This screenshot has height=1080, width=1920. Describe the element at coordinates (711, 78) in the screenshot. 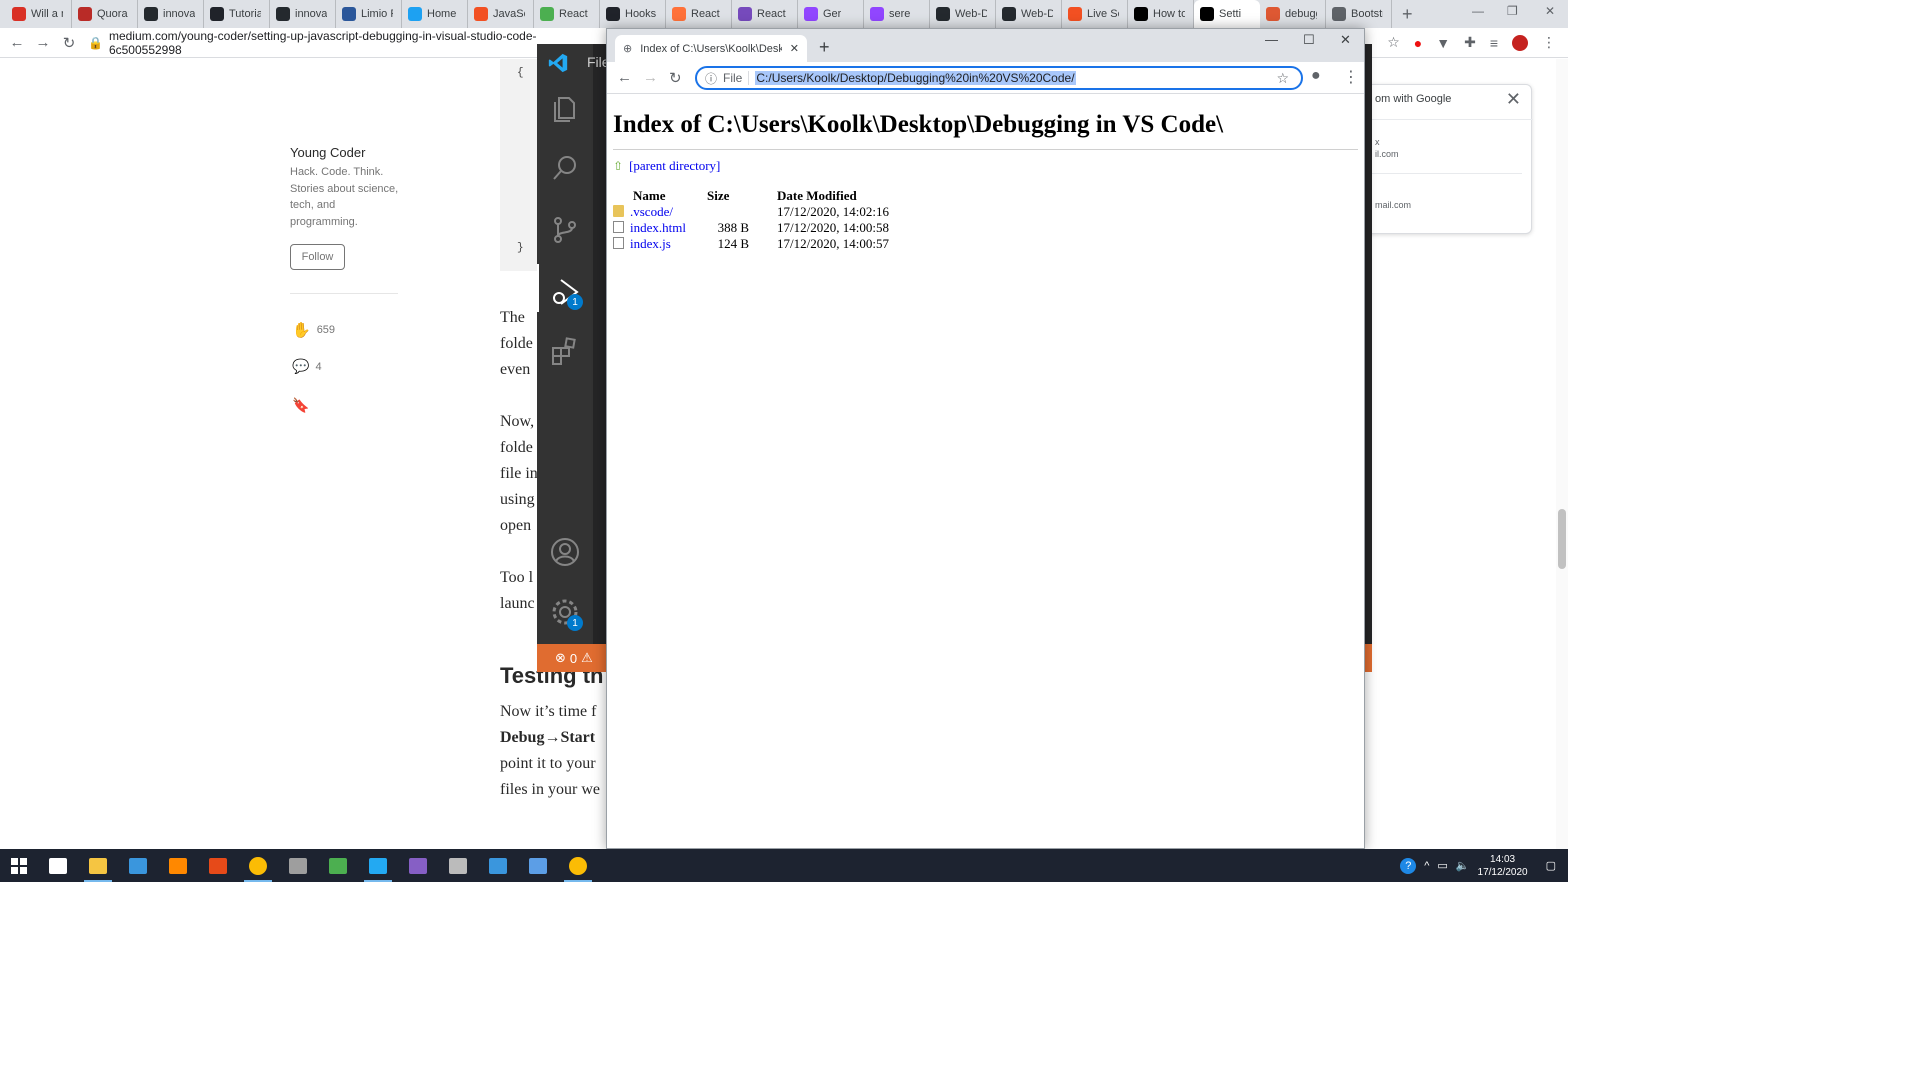

I see `info-icon: ⓘ` at that location.